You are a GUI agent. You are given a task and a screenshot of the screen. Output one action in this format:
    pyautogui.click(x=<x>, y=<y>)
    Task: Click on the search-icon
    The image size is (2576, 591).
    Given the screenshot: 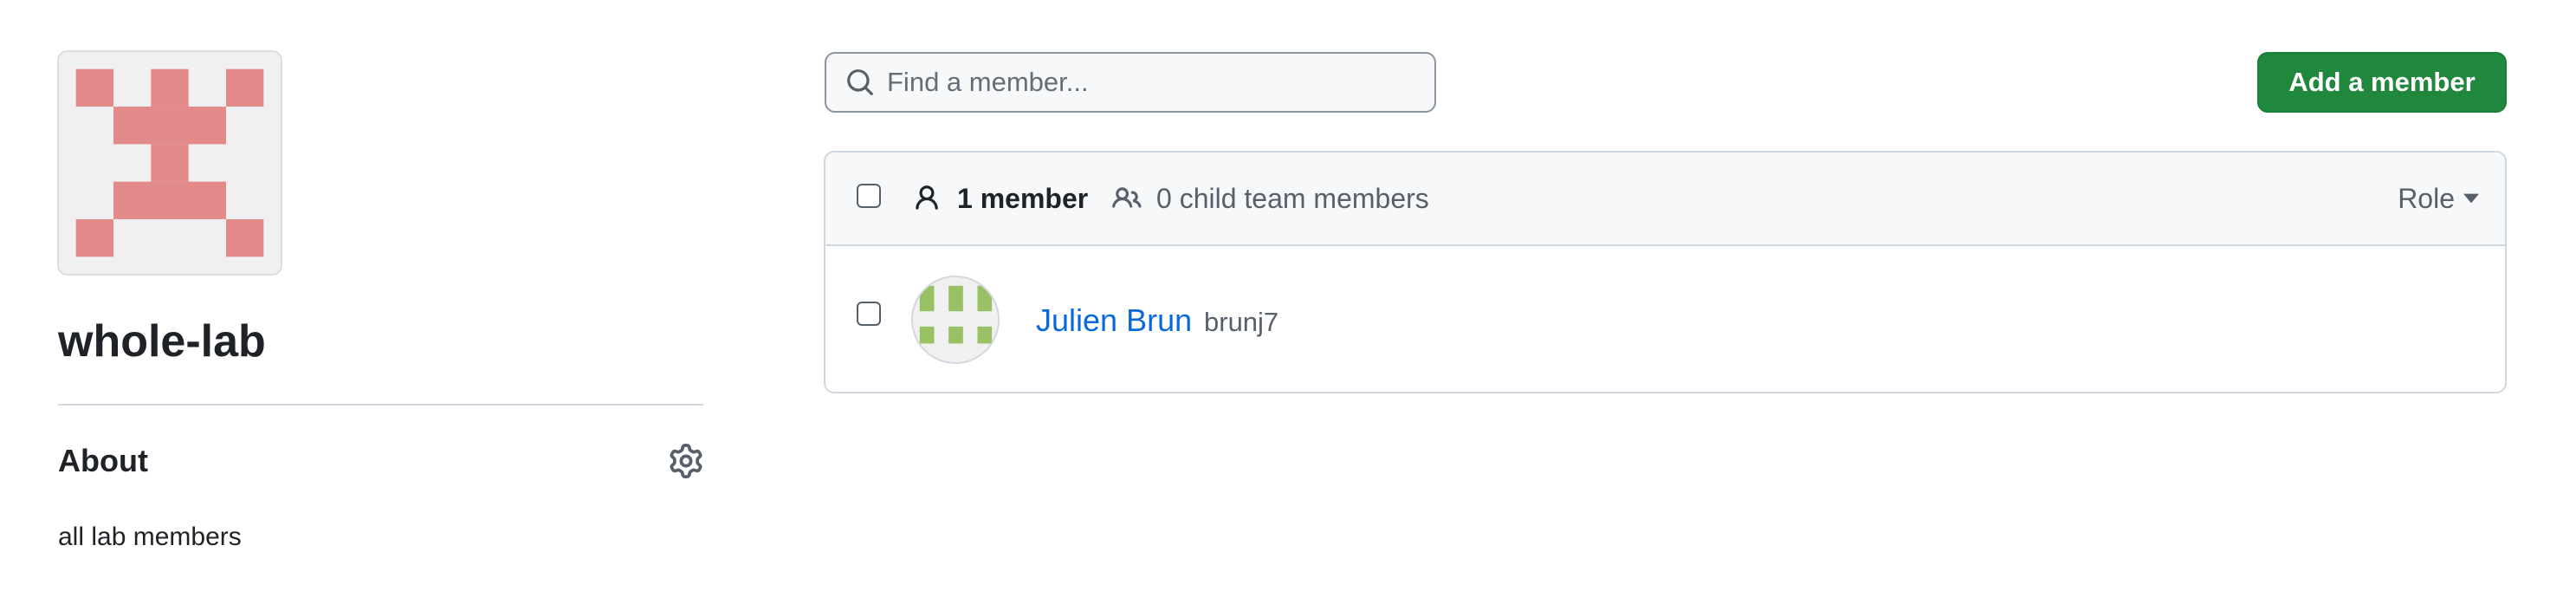 What is the action you would take?
    pyautogui.click(x=860, y=82)
    